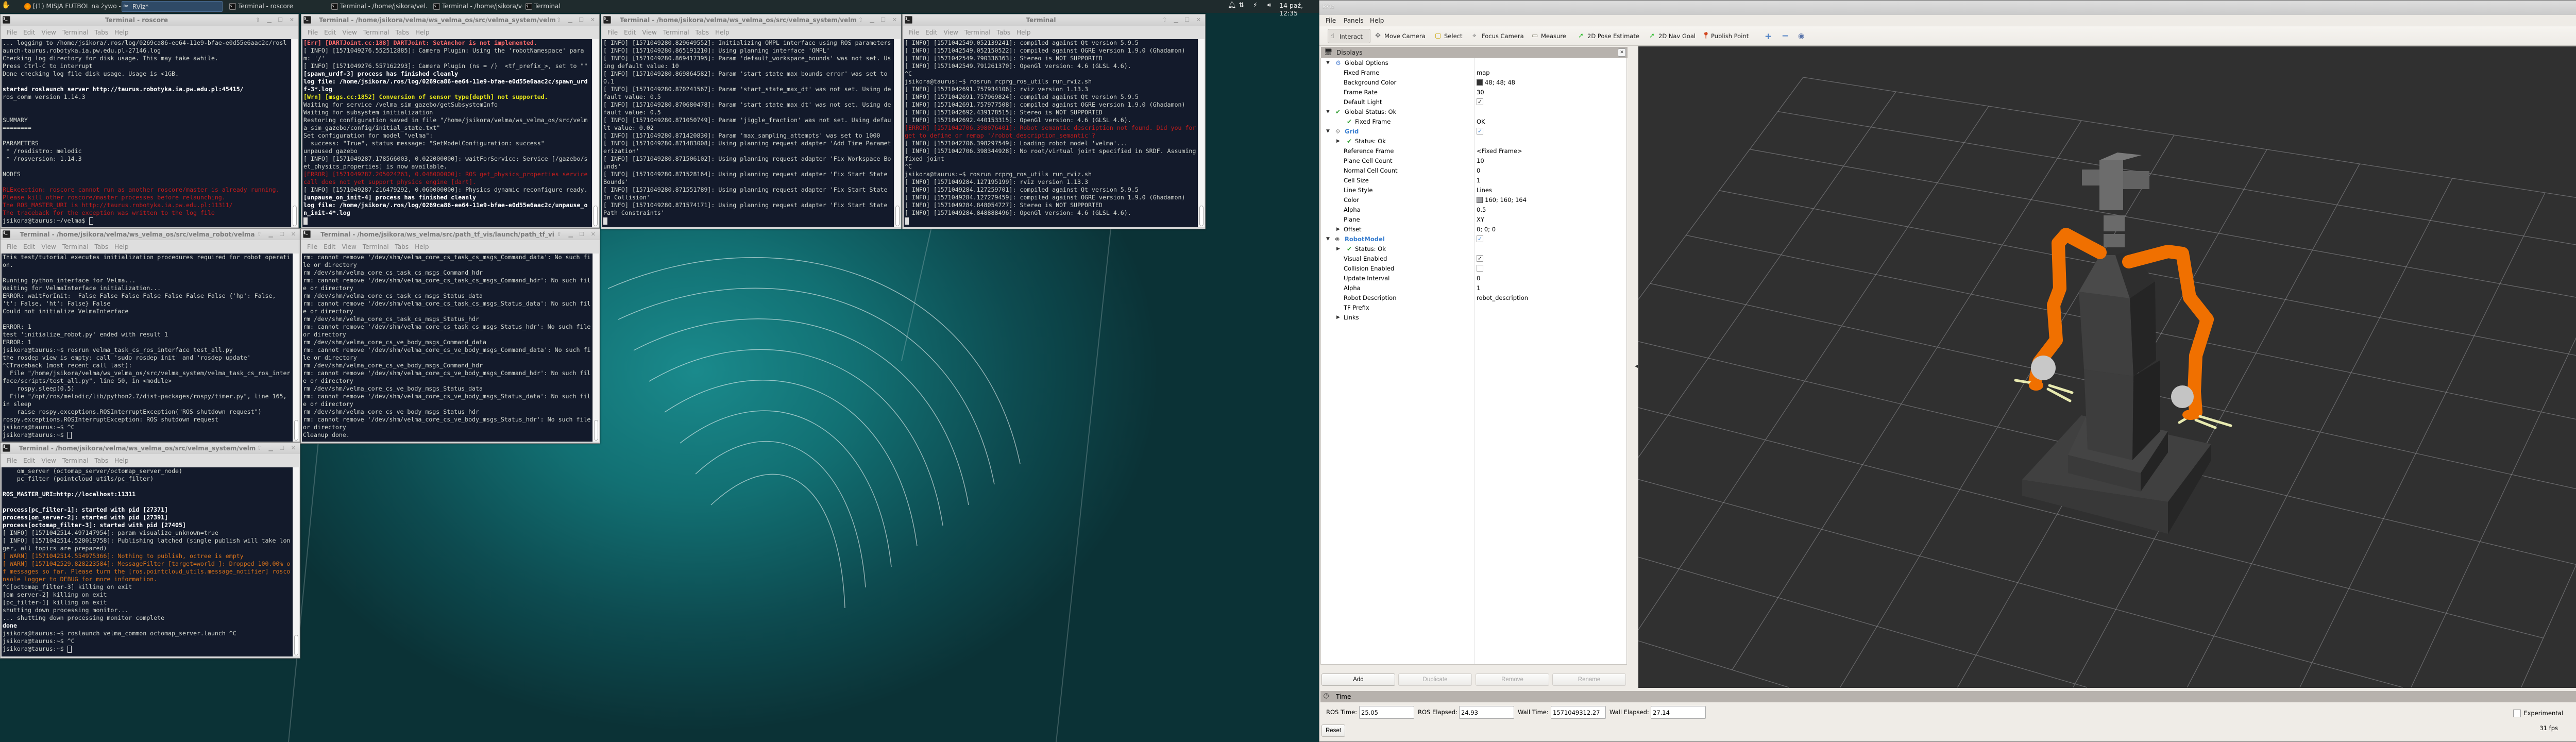  Describe the element at coordinates (1473, 63) in the screenshot. I see `display-row: ▼ ⚙ Global Options` at that location.